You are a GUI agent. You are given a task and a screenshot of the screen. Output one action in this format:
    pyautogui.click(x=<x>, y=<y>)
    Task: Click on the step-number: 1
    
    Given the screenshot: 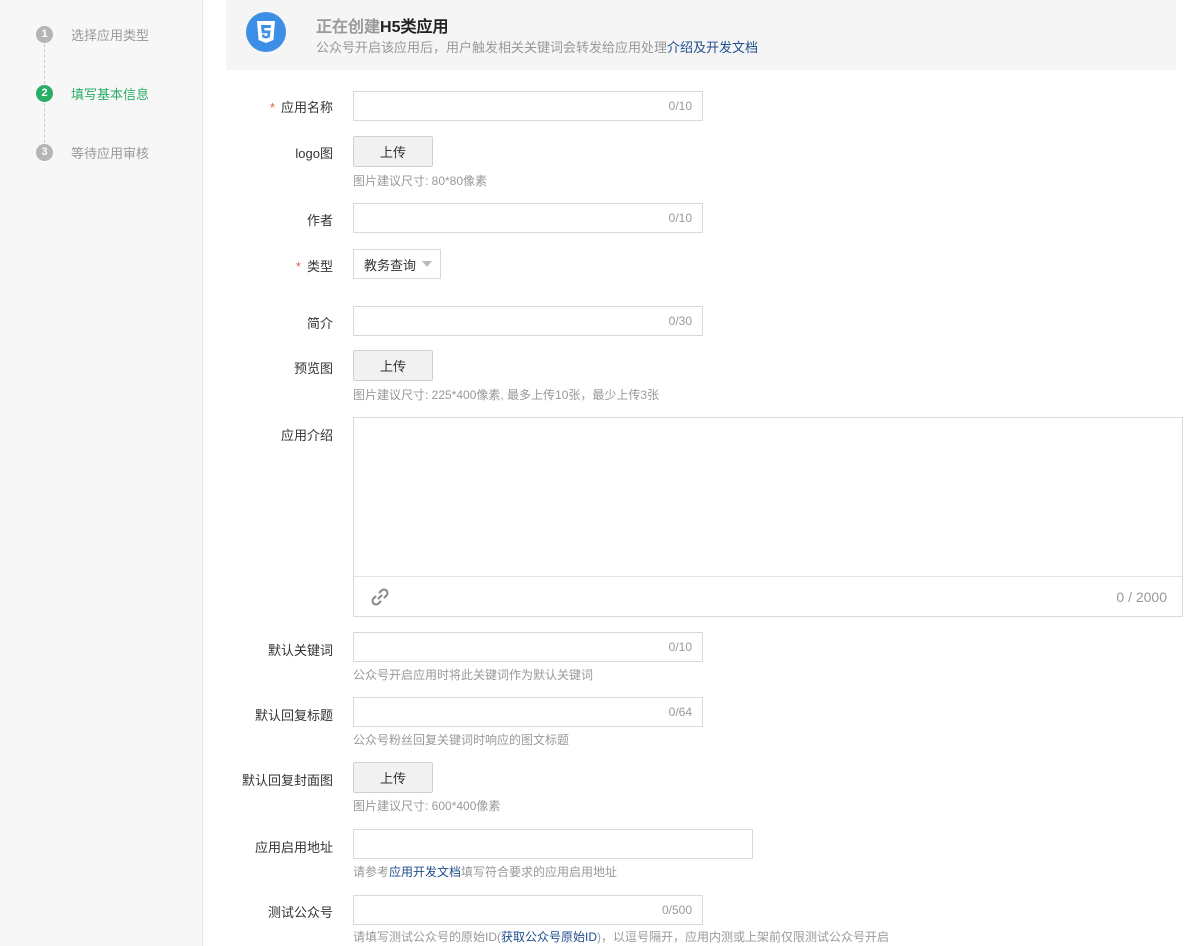 What is the action you would take?
    pyautogui.click(x=44, y=34)
    